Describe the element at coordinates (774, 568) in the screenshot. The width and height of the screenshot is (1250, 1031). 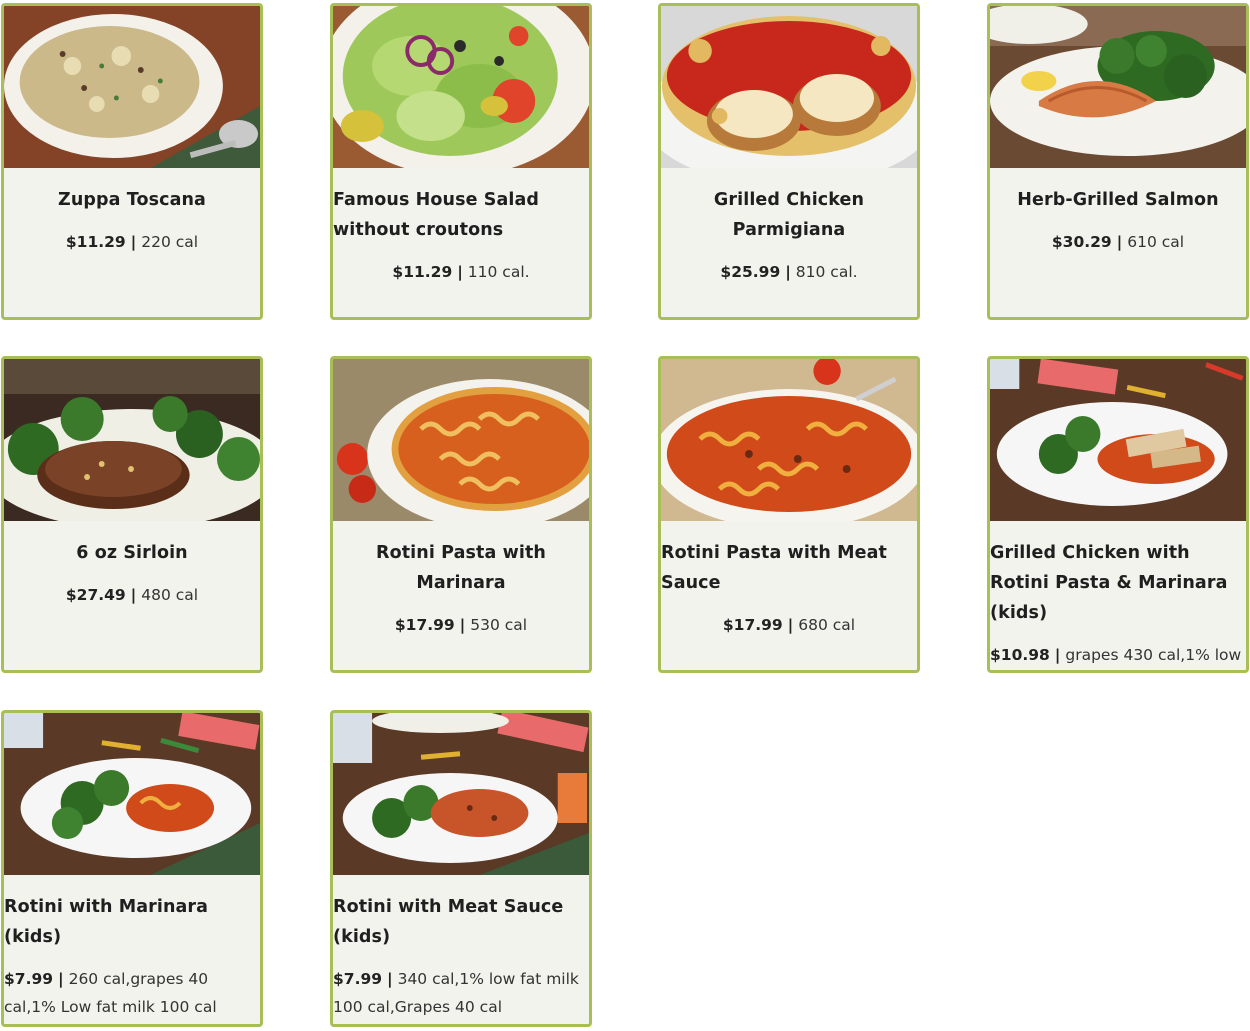
I see `item-name: Rotini Pasta with Meat Sauce` at that location.